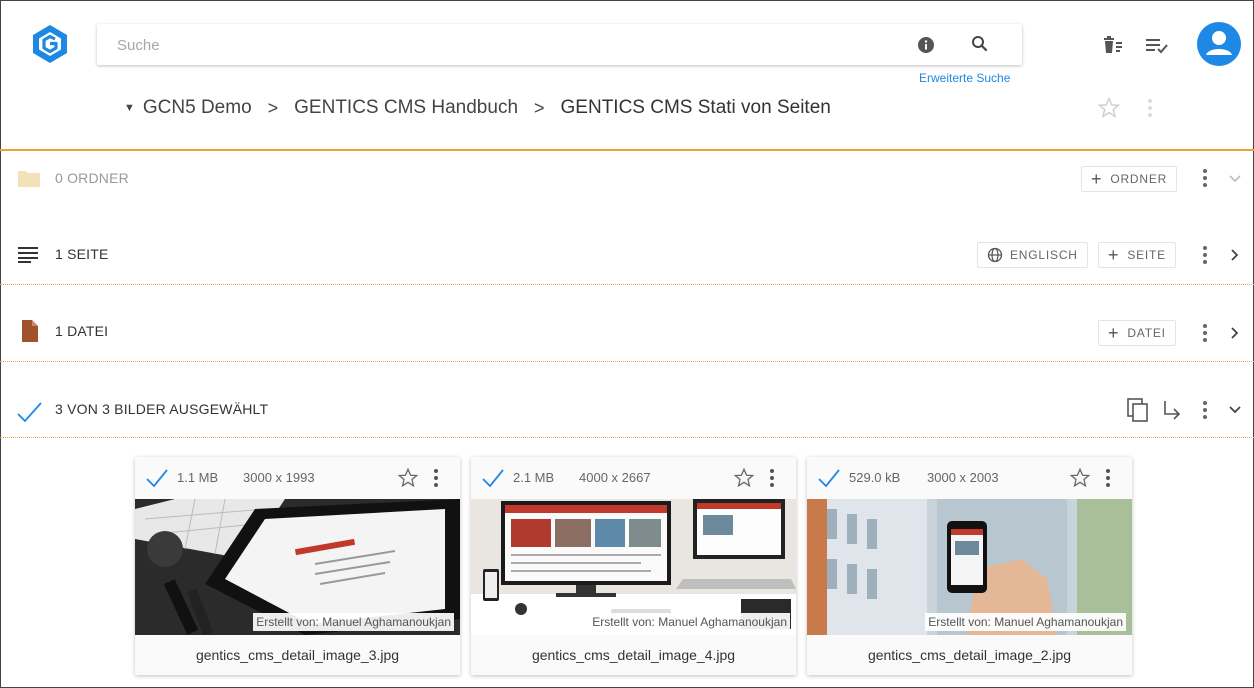 The width and height of the screenshot is (1254, 688). Describe the element at coordinates (696, 108) in the screenshot. I see `breadcrumb-current: GENTICS CMS Stati von Seiten` at that location.